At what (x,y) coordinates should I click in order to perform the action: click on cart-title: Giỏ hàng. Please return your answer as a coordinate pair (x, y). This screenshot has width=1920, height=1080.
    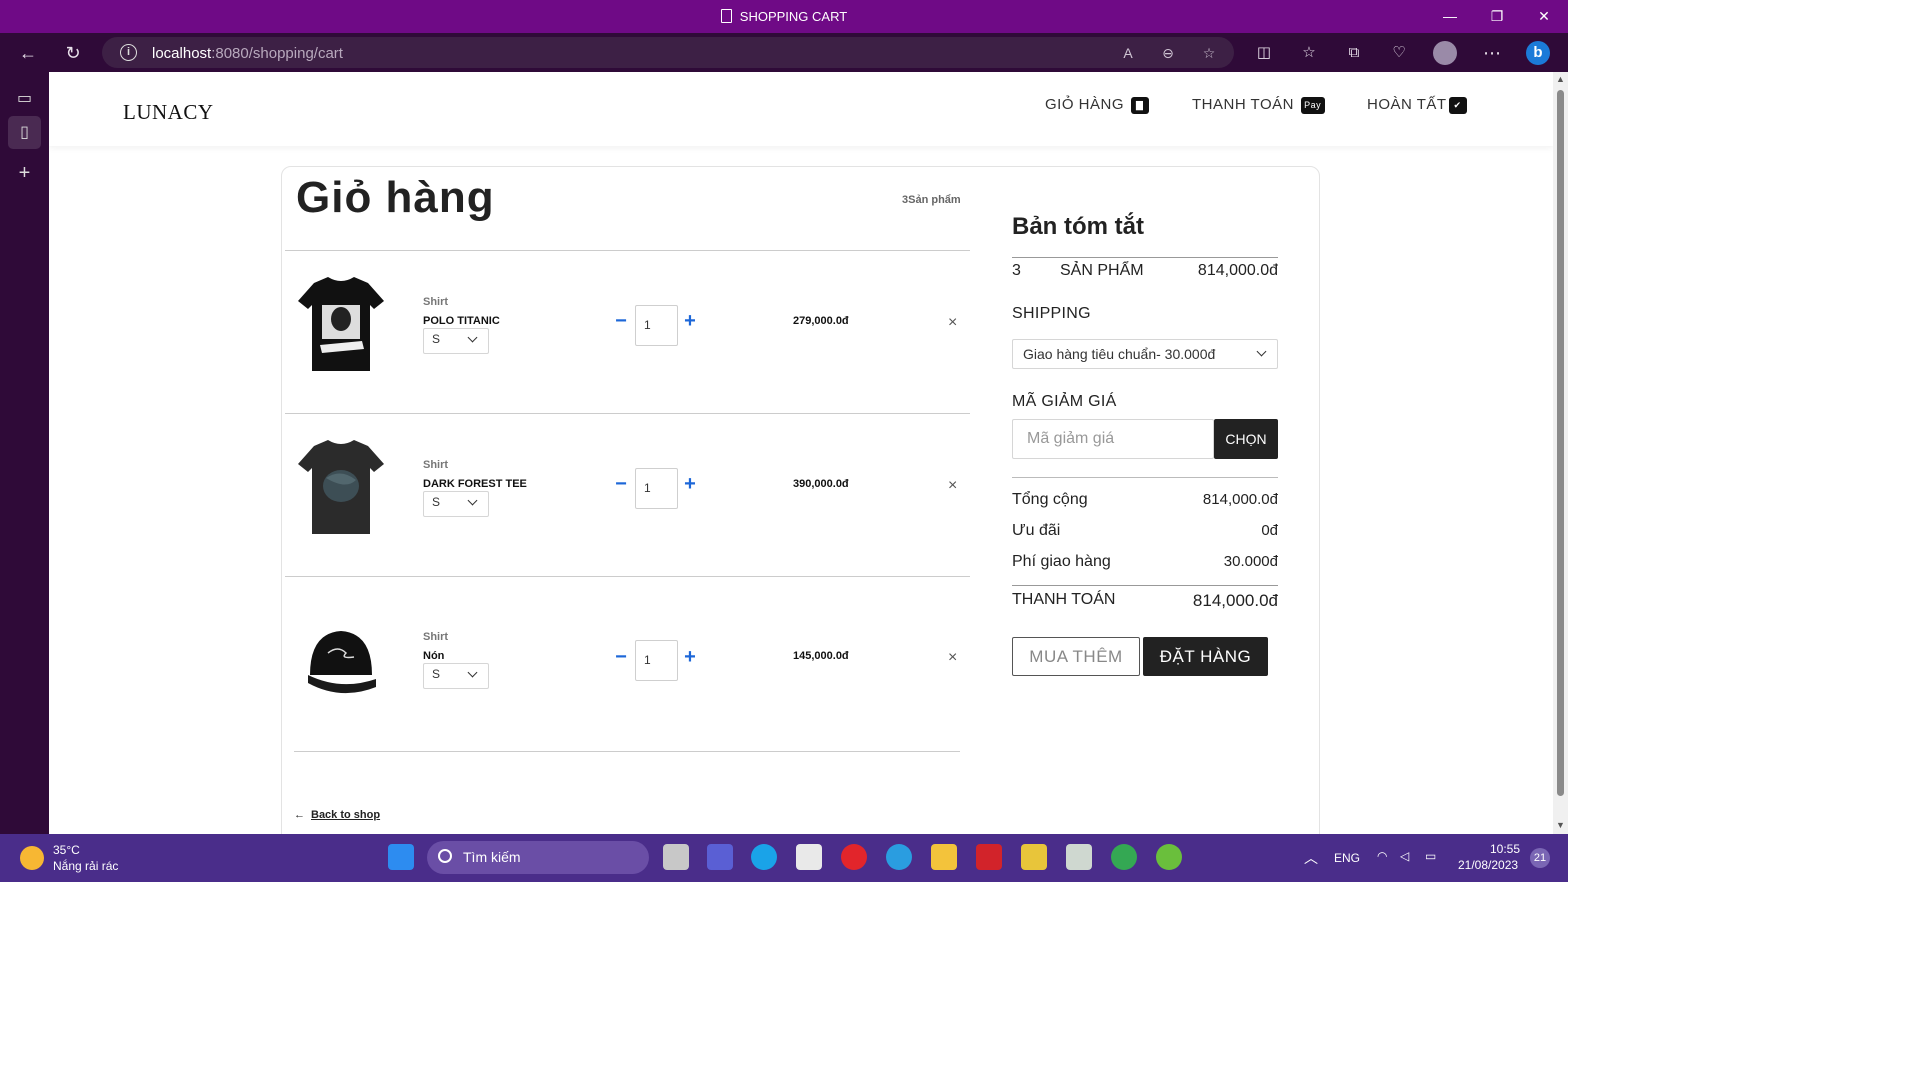
    Looking at the image, I should click on (395, 197).